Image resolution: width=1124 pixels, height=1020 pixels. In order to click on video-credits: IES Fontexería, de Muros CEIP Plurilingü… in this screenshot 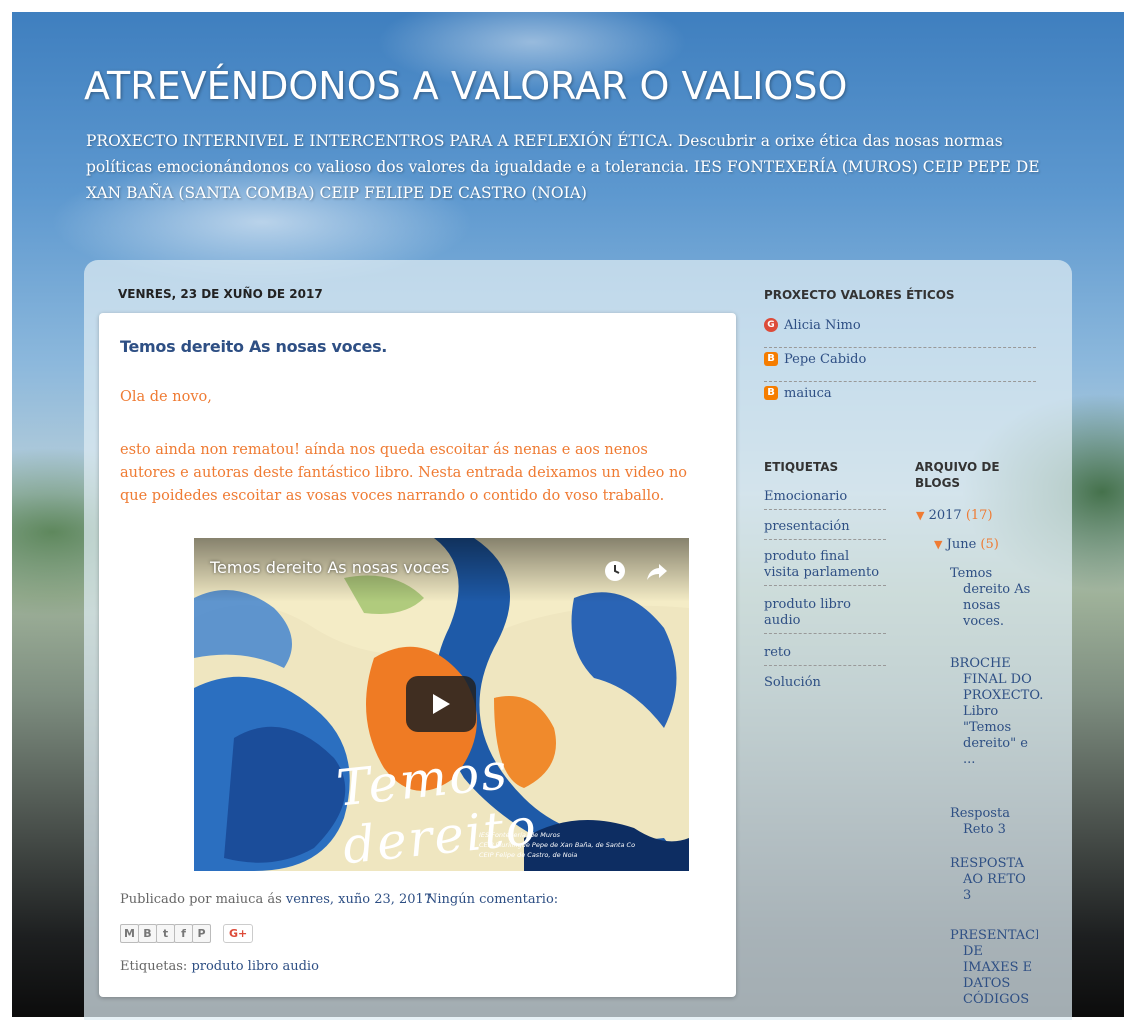, I will do `click(557, 845)`.